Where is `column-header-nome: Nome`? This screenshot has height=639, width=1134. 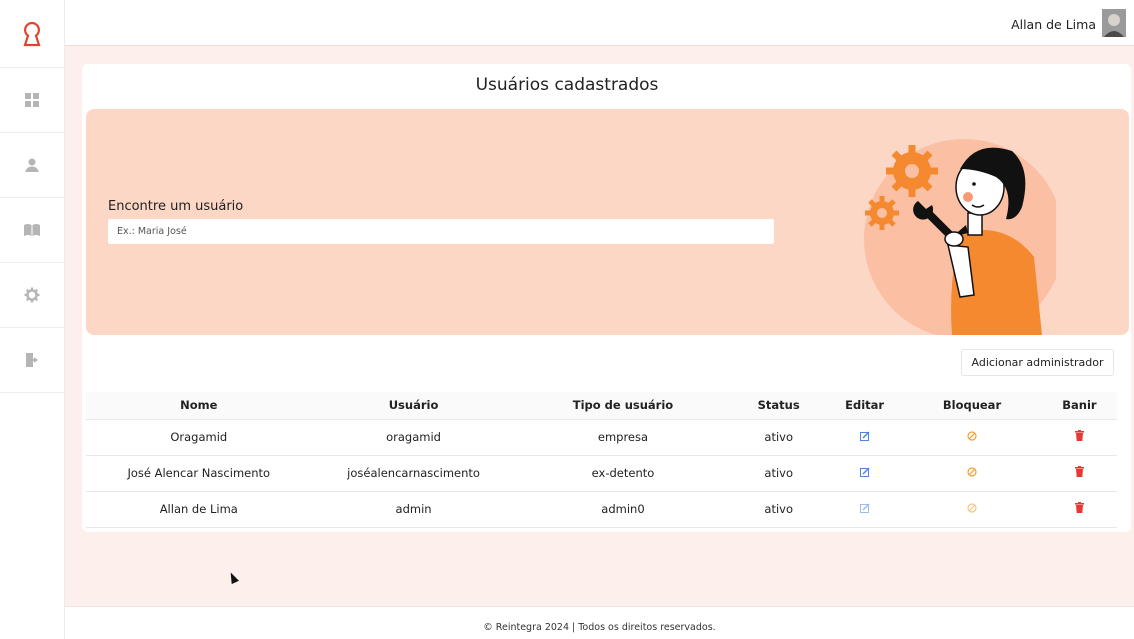 column-header-nome: Nome is located at coordinates (199, 405).